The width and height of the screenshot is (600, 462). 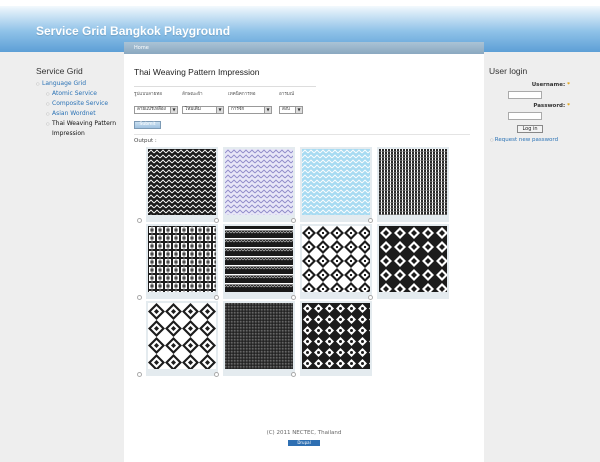 What do you see at coordinates (287, 94) in the screenshot?
I see `mood-label: อารมณ์` at bounding box center [287, 94].